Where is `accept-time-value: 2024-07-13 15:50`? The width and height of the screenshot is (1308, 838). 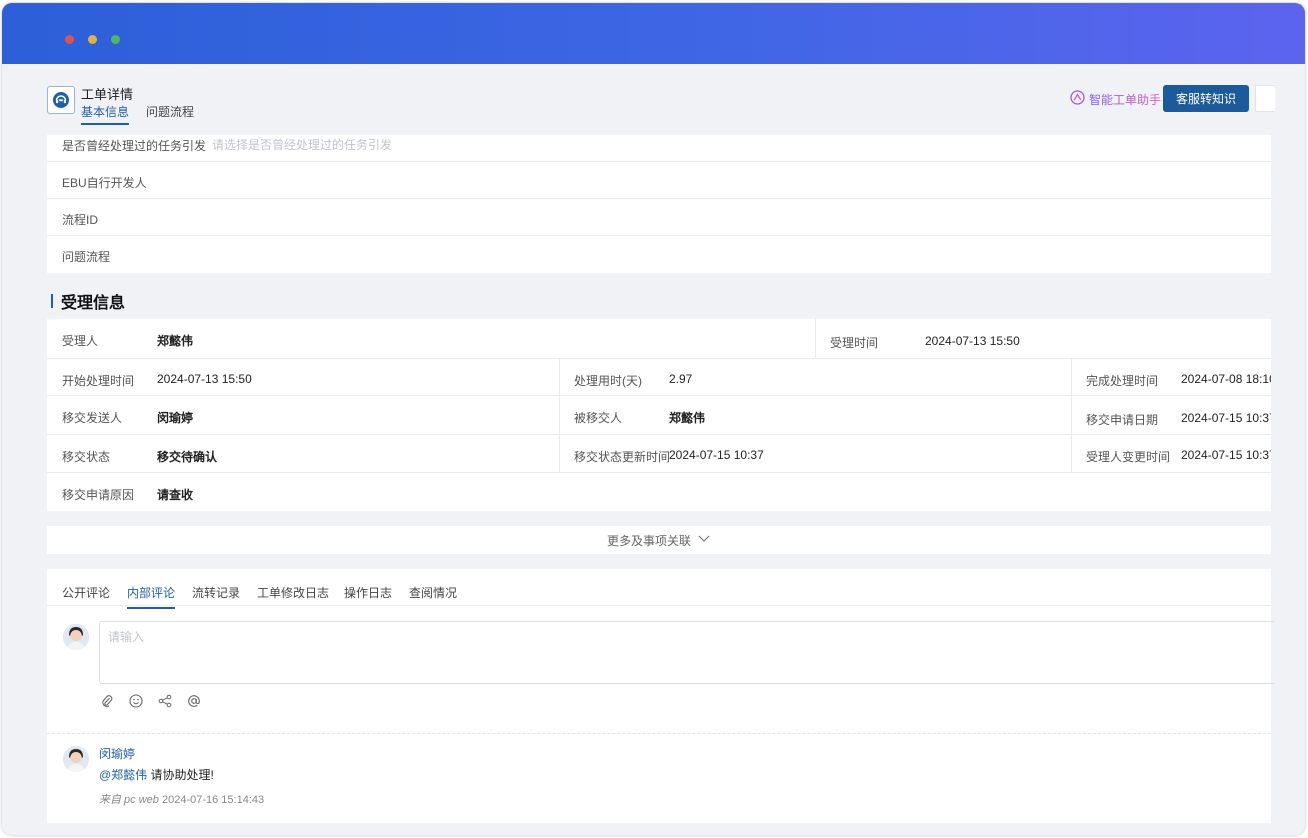
accept-time-value: 2024-07-13 15:50 is located at coordinates (972, 341).